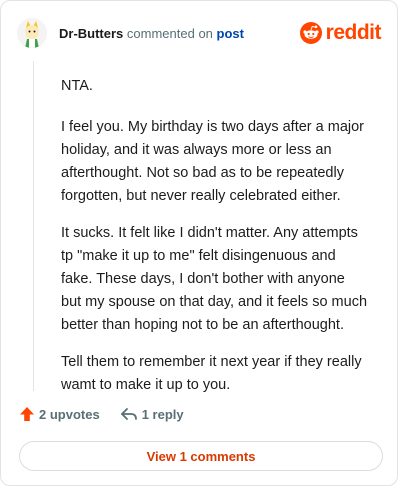 This screenshot has height=488, width=400. What do you see at coordinates (128, 414) in the screenshot?
I see `reply-arrow-icon` at bounding box center [128, 414].